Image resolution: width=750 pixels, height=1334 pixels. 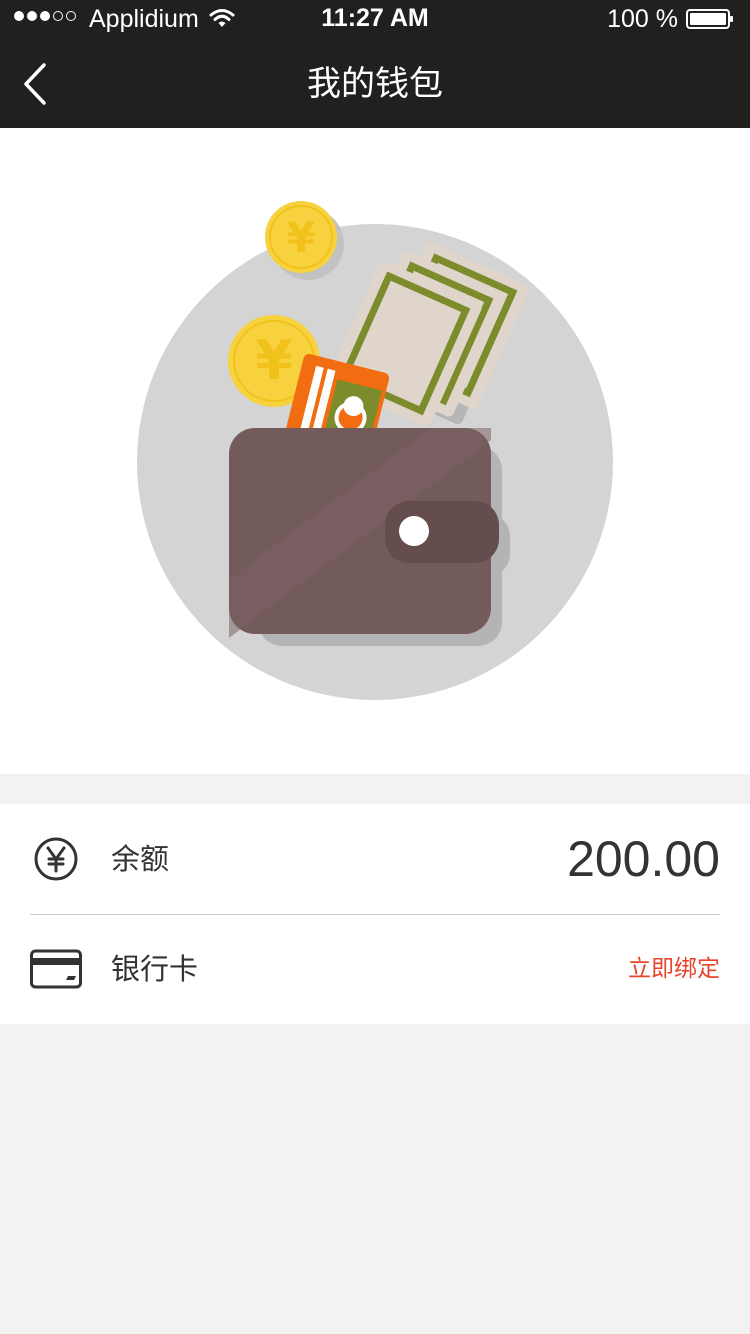 I want to click on header: Applidium 11:27 AM 100 % 我的钱包, so click(x=375, y=64).